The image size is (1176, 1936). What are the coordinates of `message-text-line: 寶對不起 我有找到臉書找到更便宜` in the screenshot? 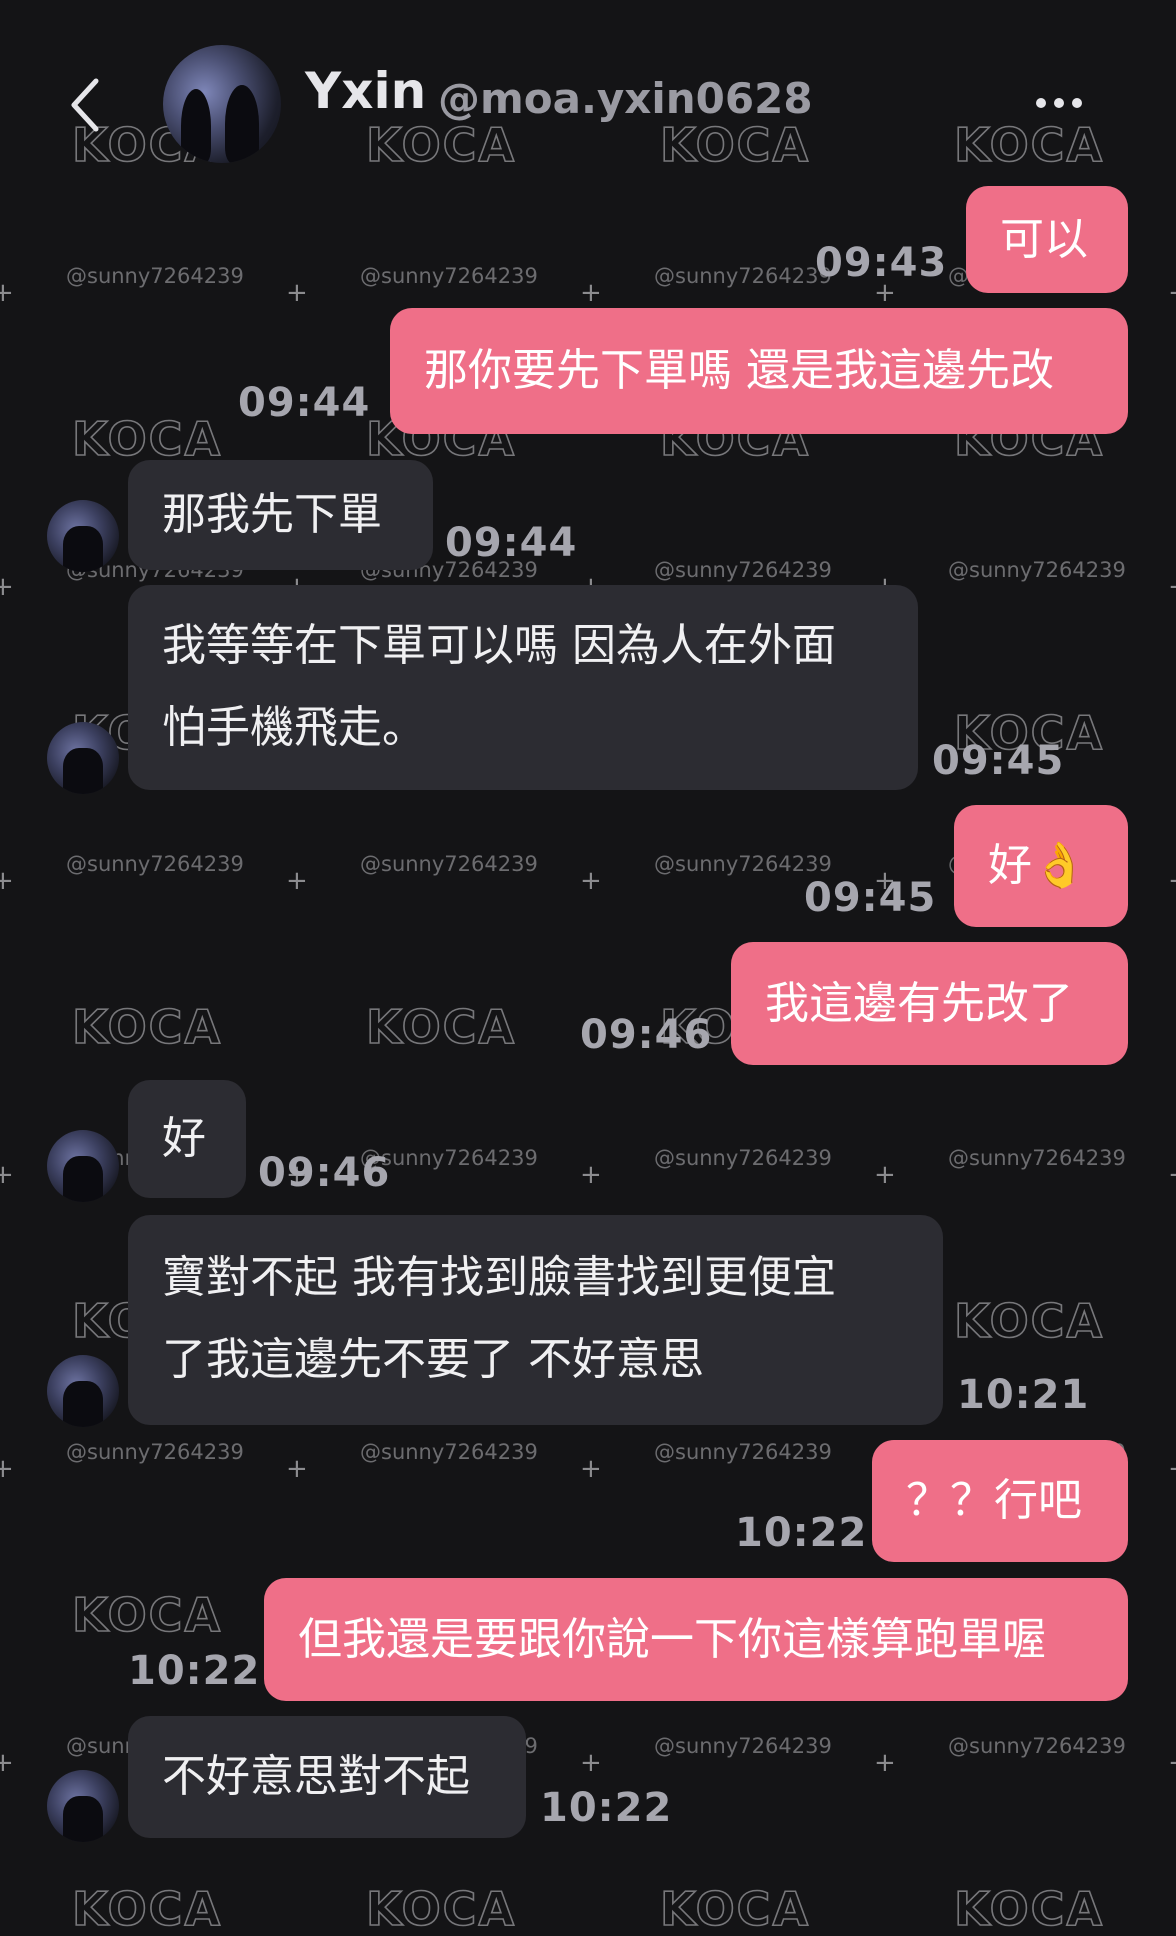 It's located at (499, 1277).